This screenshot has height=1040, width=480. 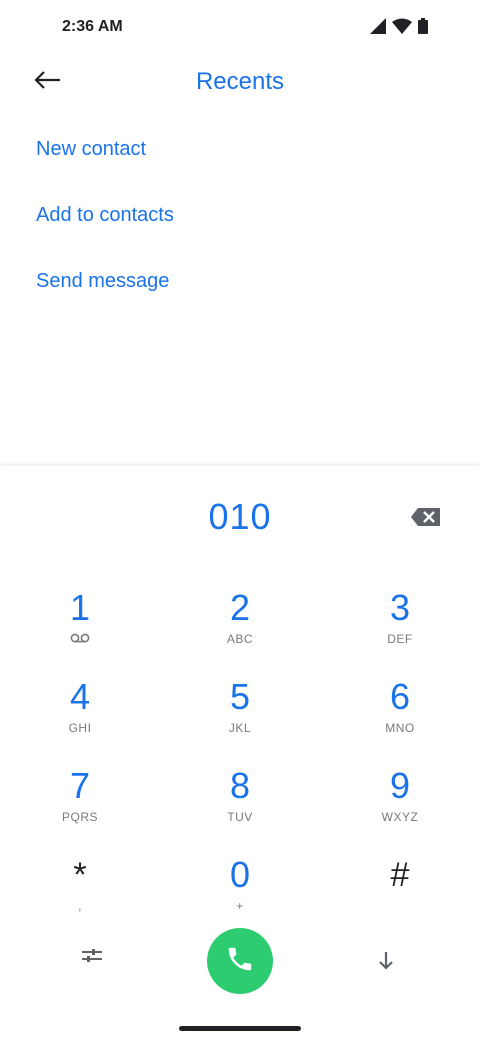 I want to click on app-bar: Recents, so click(x=240, y=82).